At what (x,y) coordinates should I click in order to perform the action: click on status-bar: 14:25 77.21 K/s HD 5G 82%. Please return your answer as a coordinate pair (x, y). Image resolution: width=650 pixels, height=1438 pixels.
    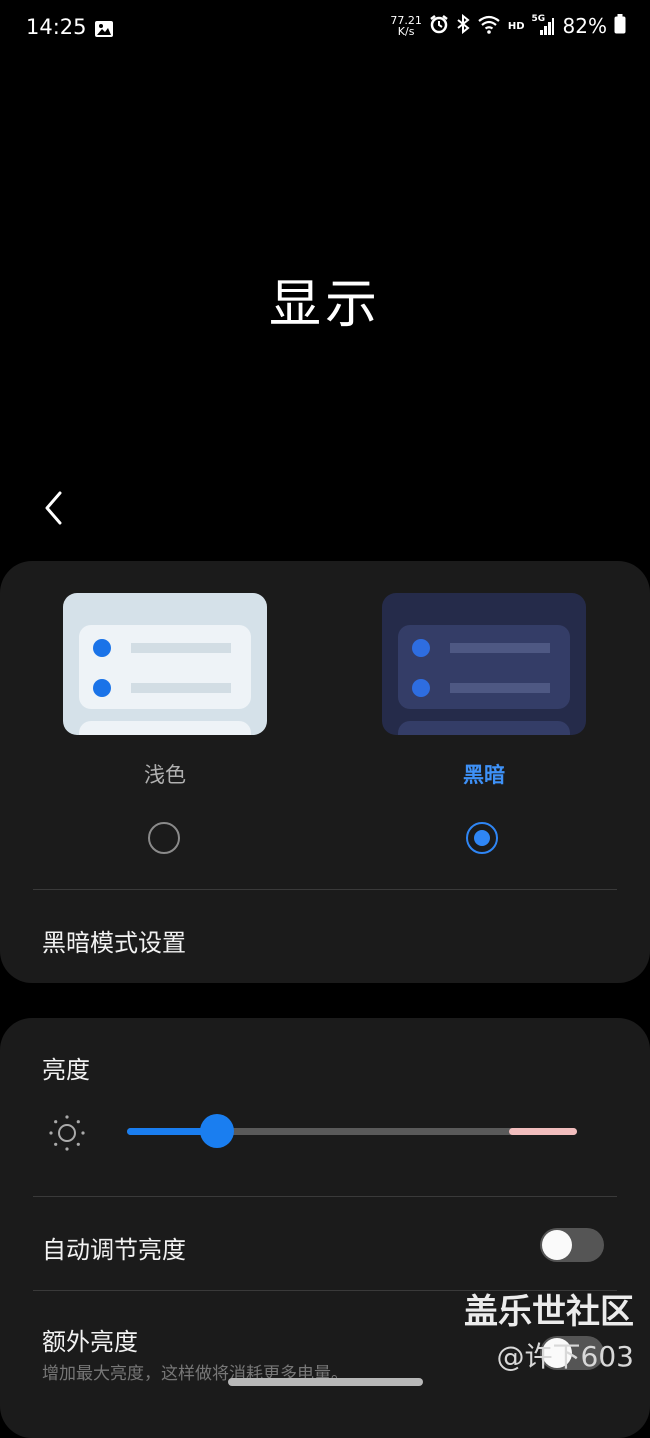
    Looking at the image, I should click on (325, 29).